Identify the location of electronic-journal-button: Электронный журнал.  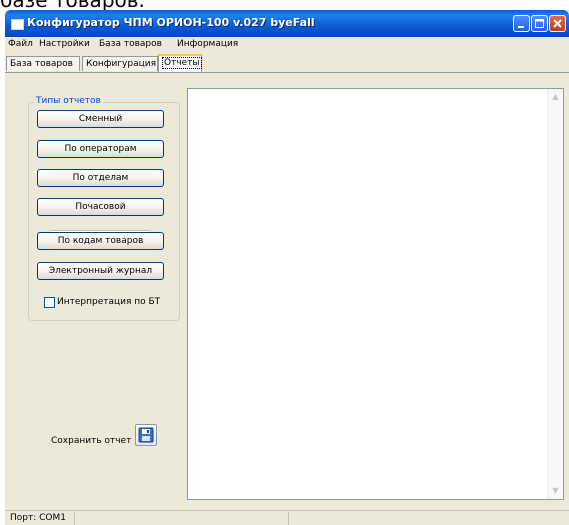
(100, 271).